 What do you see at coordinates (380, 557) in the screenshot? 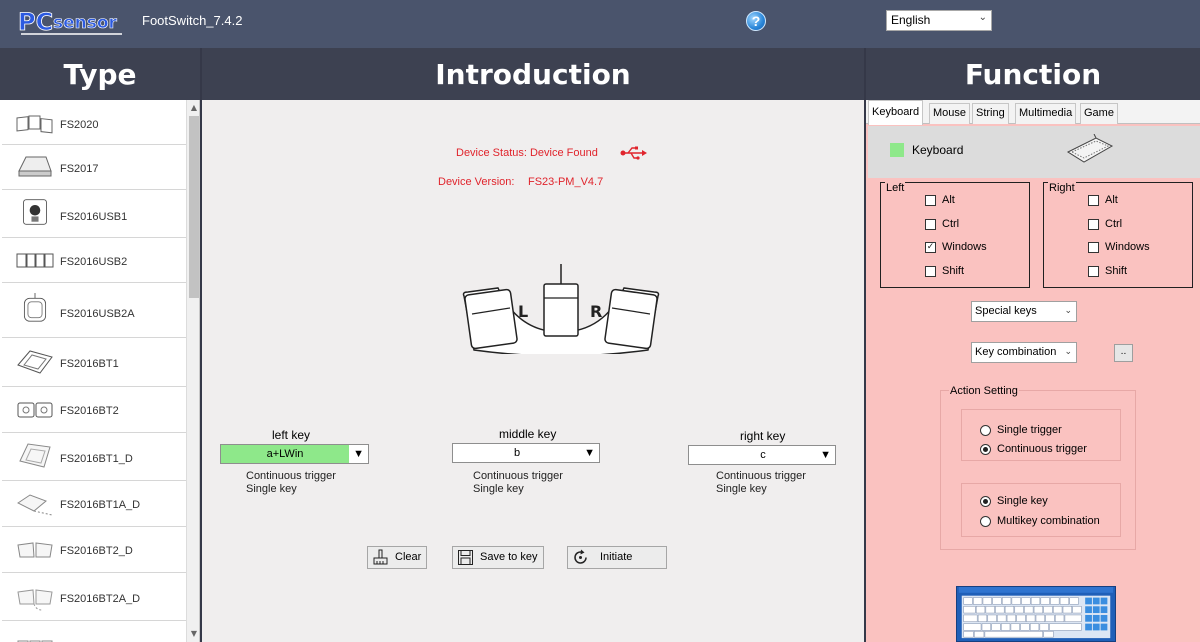
I see `brush-icon` at bounding box center [380, 557].